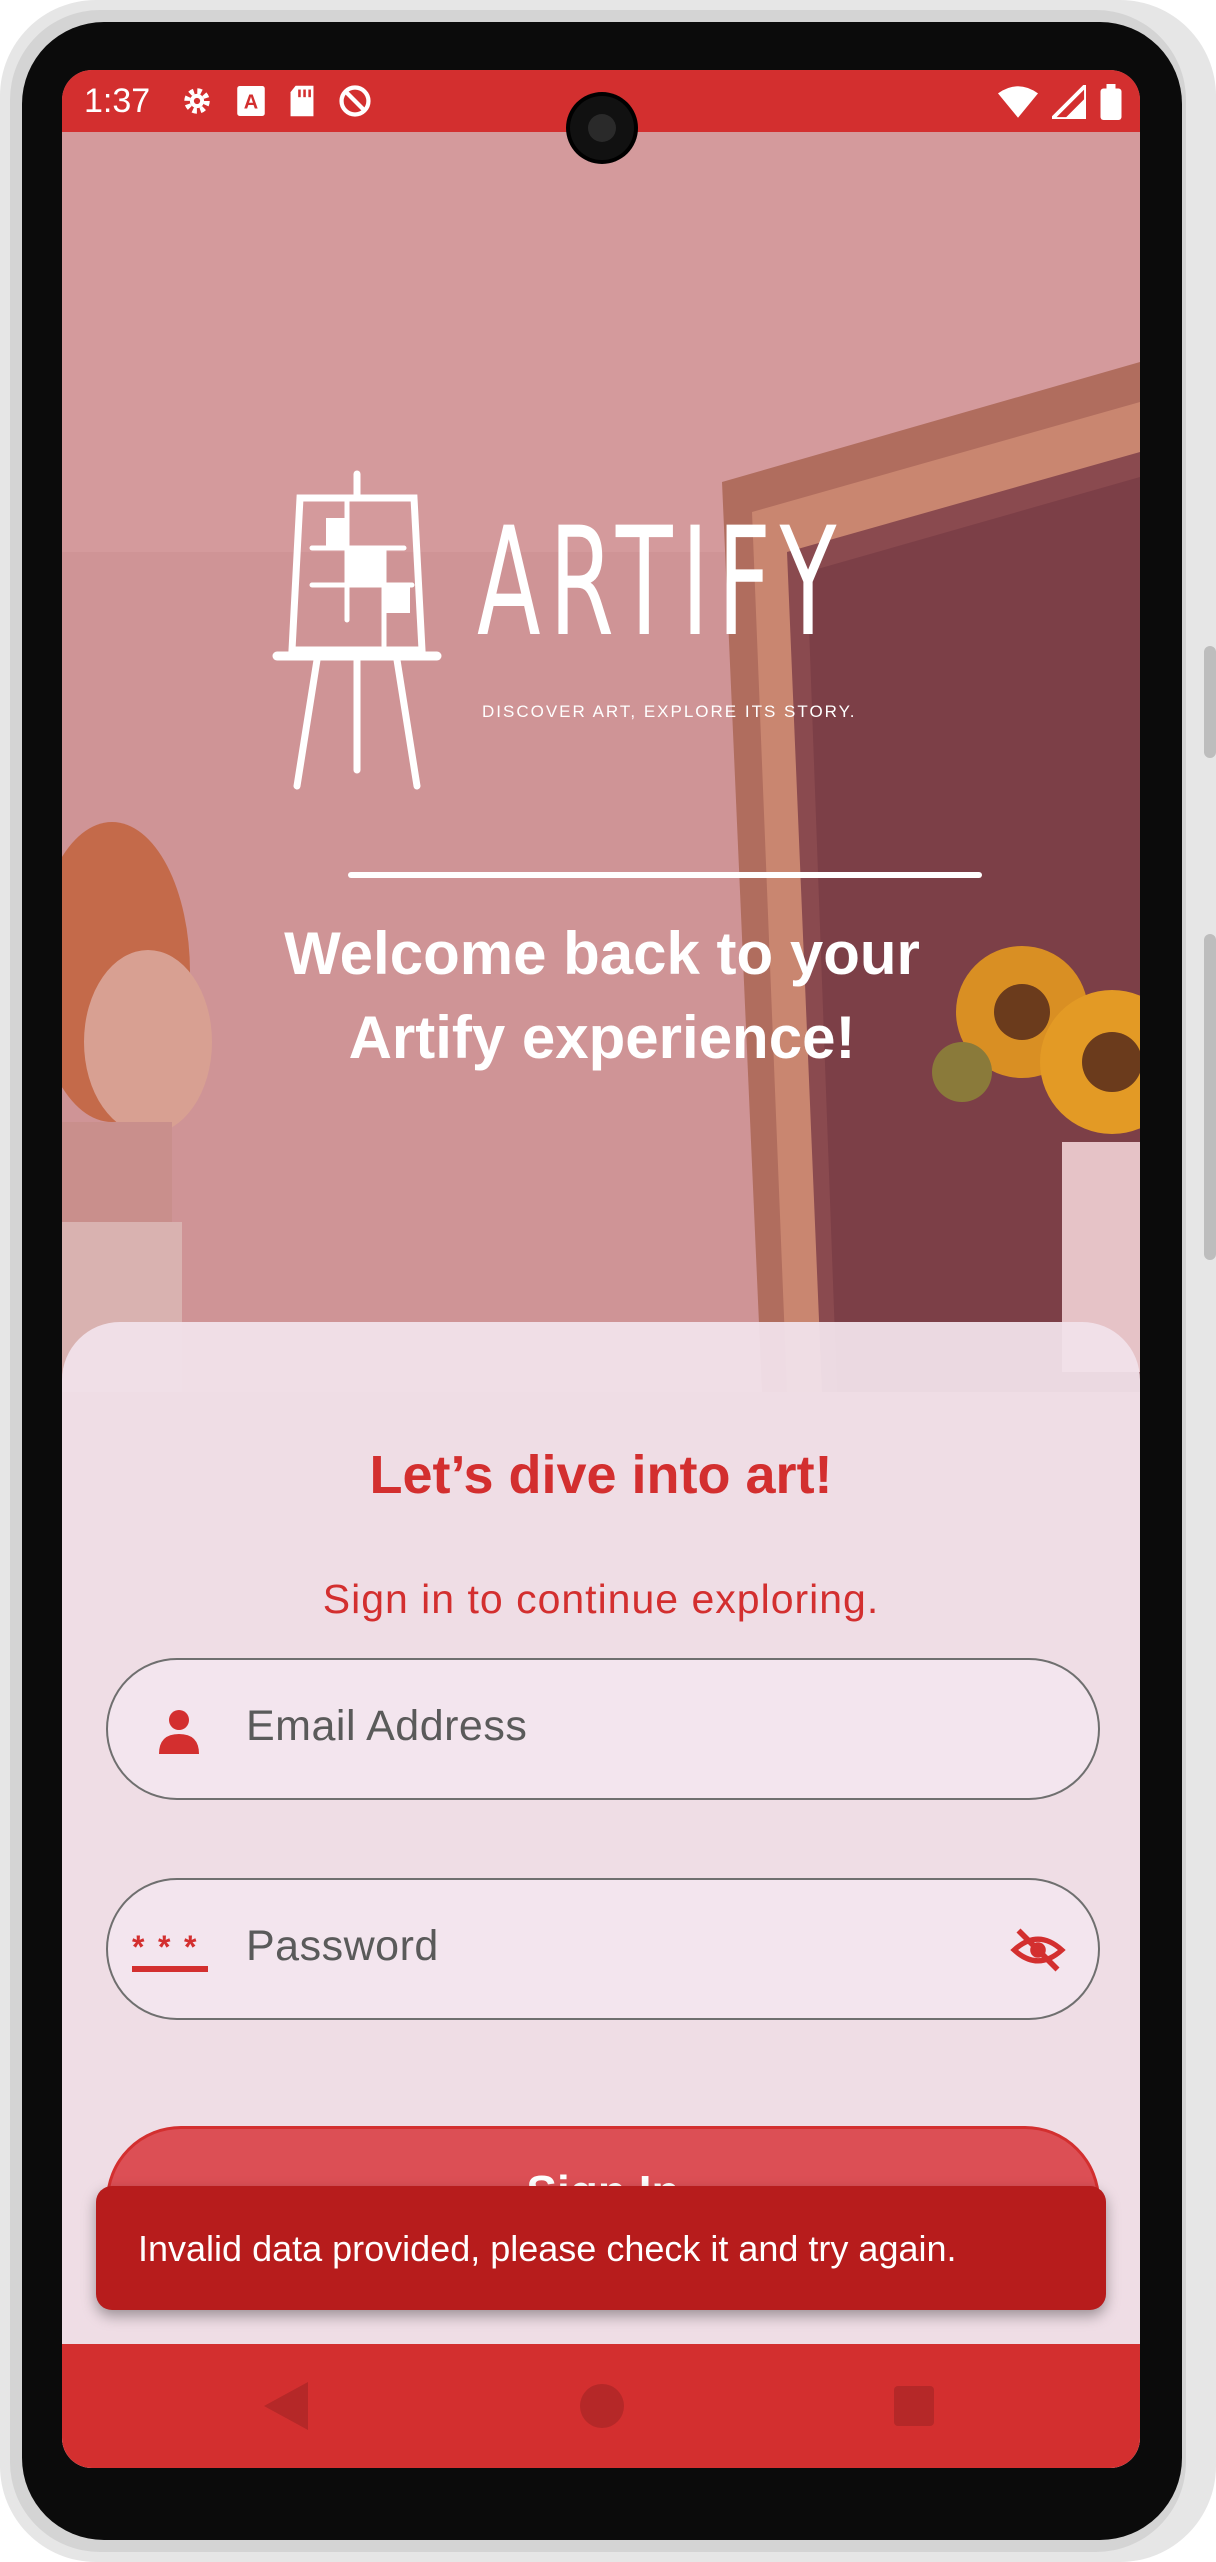 This screenshot has width=1216, height=2562. What do you see at coordinates (117, 101) in the screenshot?
I see `status-time: 1:37` at bounding box center [117, 101].